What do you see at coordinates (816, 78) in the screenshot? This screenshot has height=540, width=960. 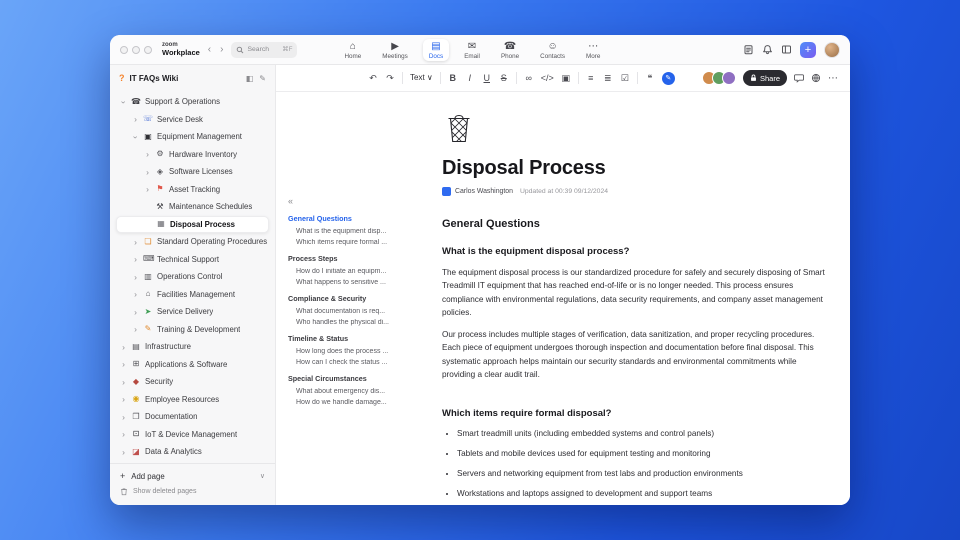 I see `globe-icon` at bounding box center [816, 78].